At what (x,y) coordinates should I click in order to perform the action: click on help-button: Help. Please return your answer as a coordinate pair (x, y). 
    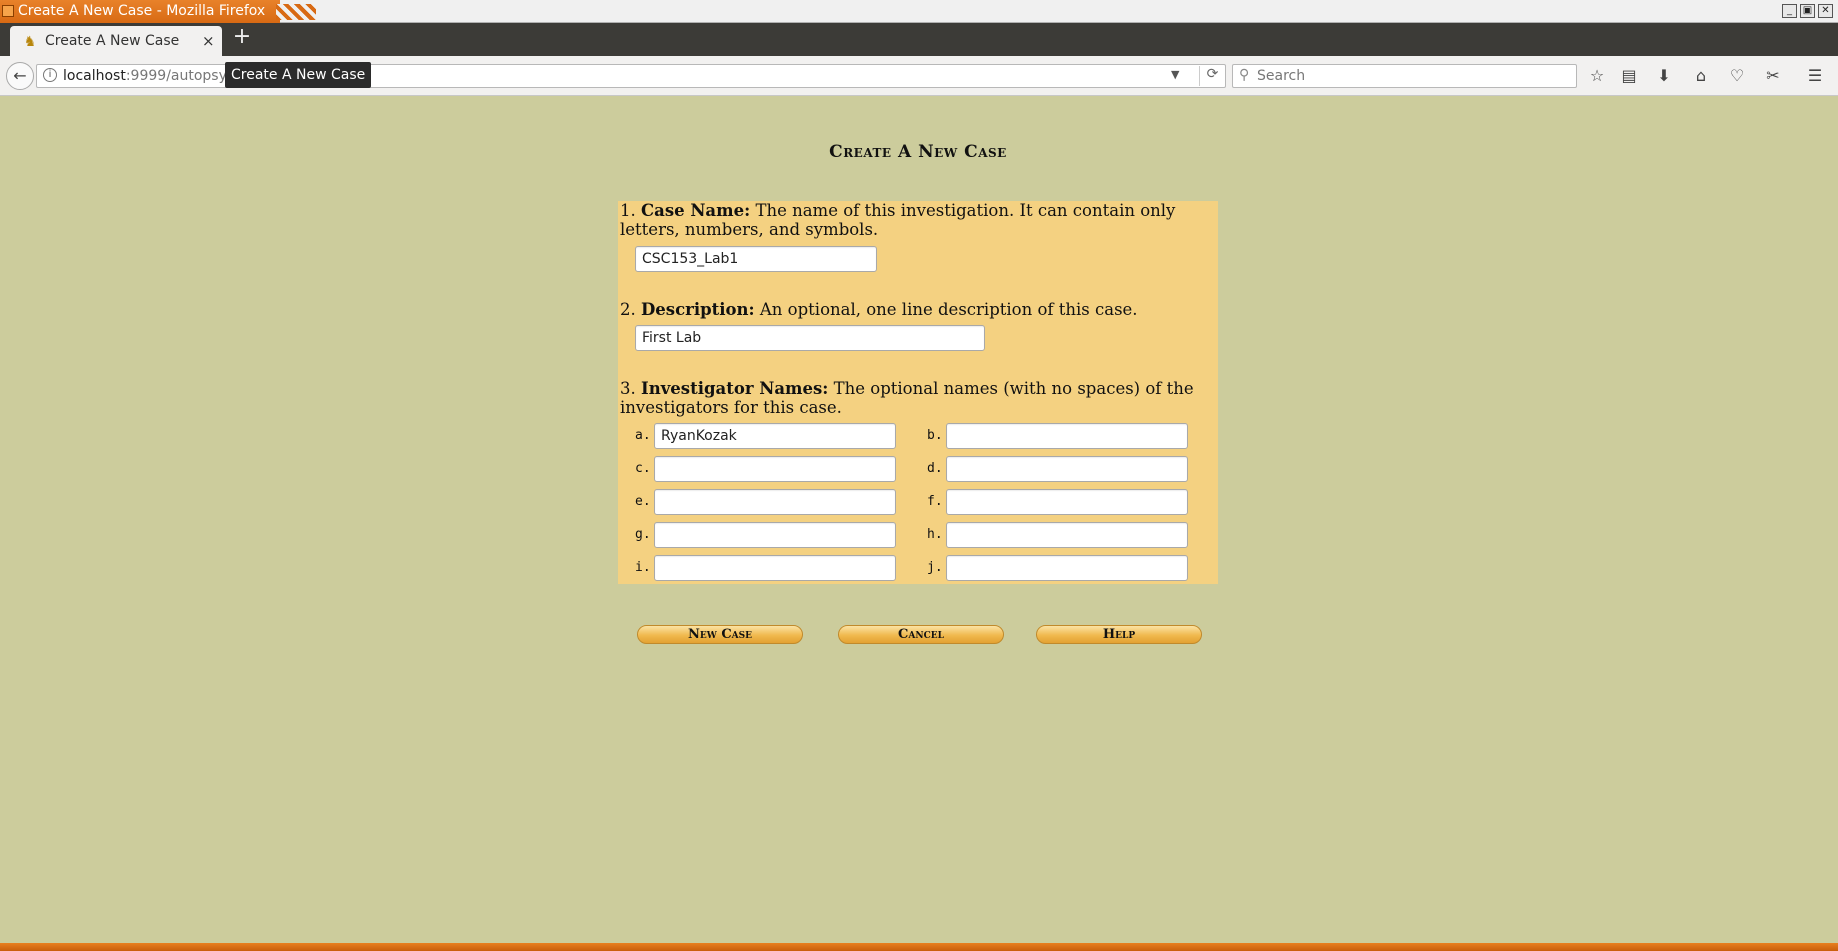
    Looking at the image, I should click on (1119, 634).